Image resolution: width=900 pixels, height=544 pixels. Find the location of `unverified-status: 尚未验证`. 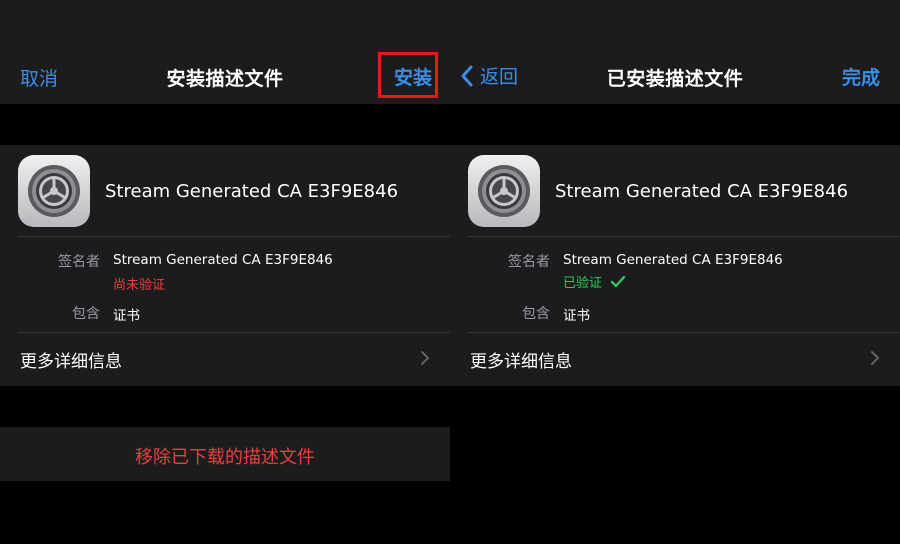

unverified-status: 尚未验证 is located at coordinates (139, 285).